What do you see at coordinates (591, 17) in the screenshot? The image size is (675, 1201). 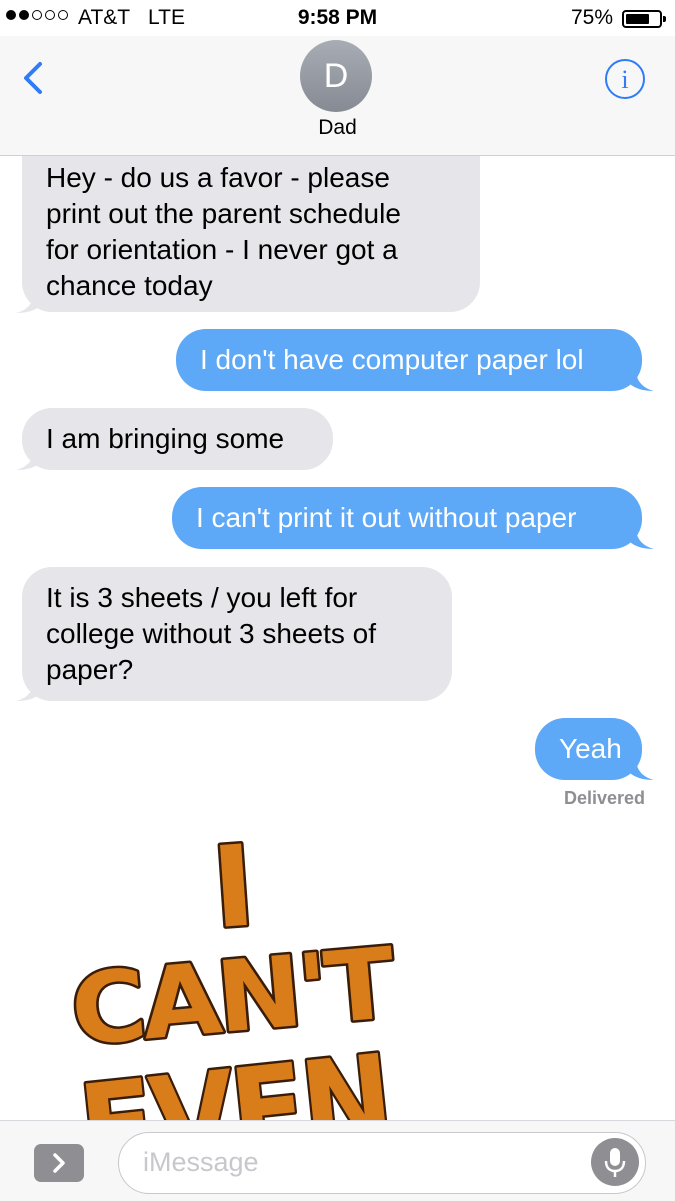 I see `battery-percent: 75%` at bounding box center [591, 17].